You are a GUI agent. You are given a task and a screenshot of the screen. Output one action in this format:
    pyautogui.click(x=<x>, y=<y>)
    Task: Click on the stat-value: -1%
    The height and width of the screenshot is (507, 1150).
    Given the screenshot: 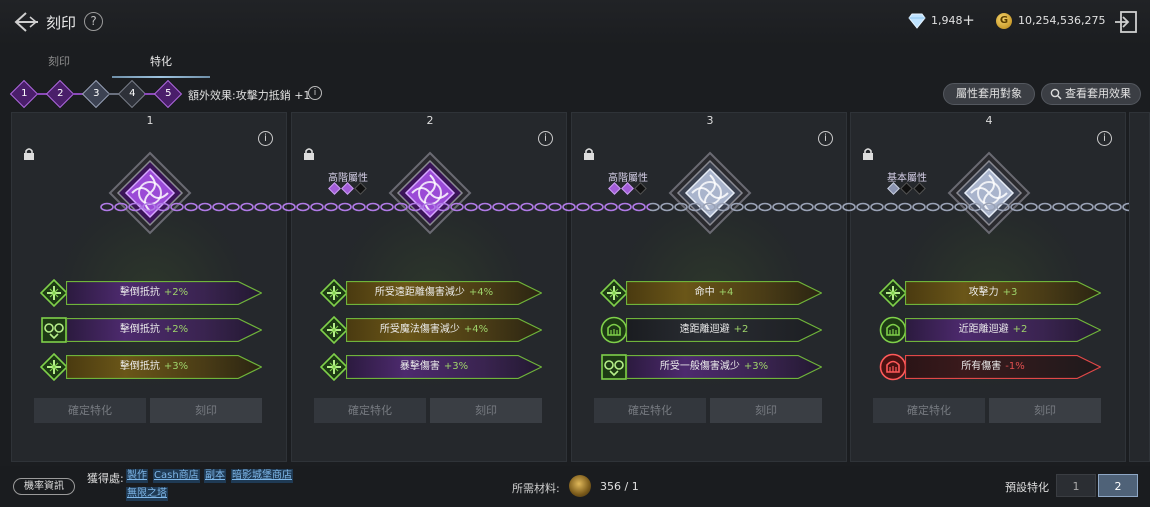 What is the action you would take?
    pyautogui.click(x=1015, y=366)
    